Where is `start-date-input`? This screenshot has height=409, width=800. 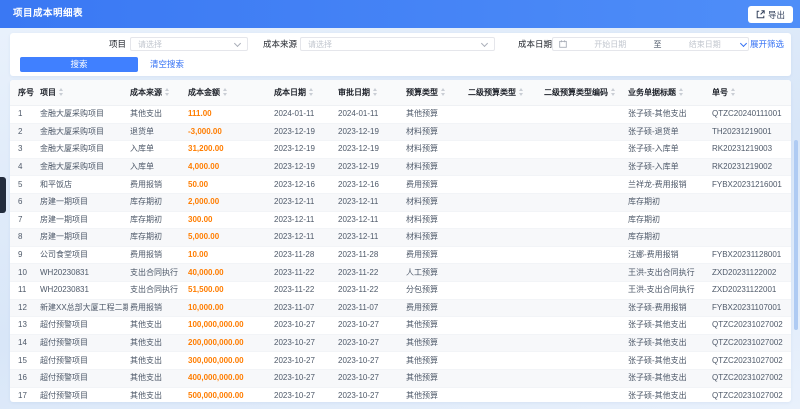 start-date-input is located at coordinates (610, 44).